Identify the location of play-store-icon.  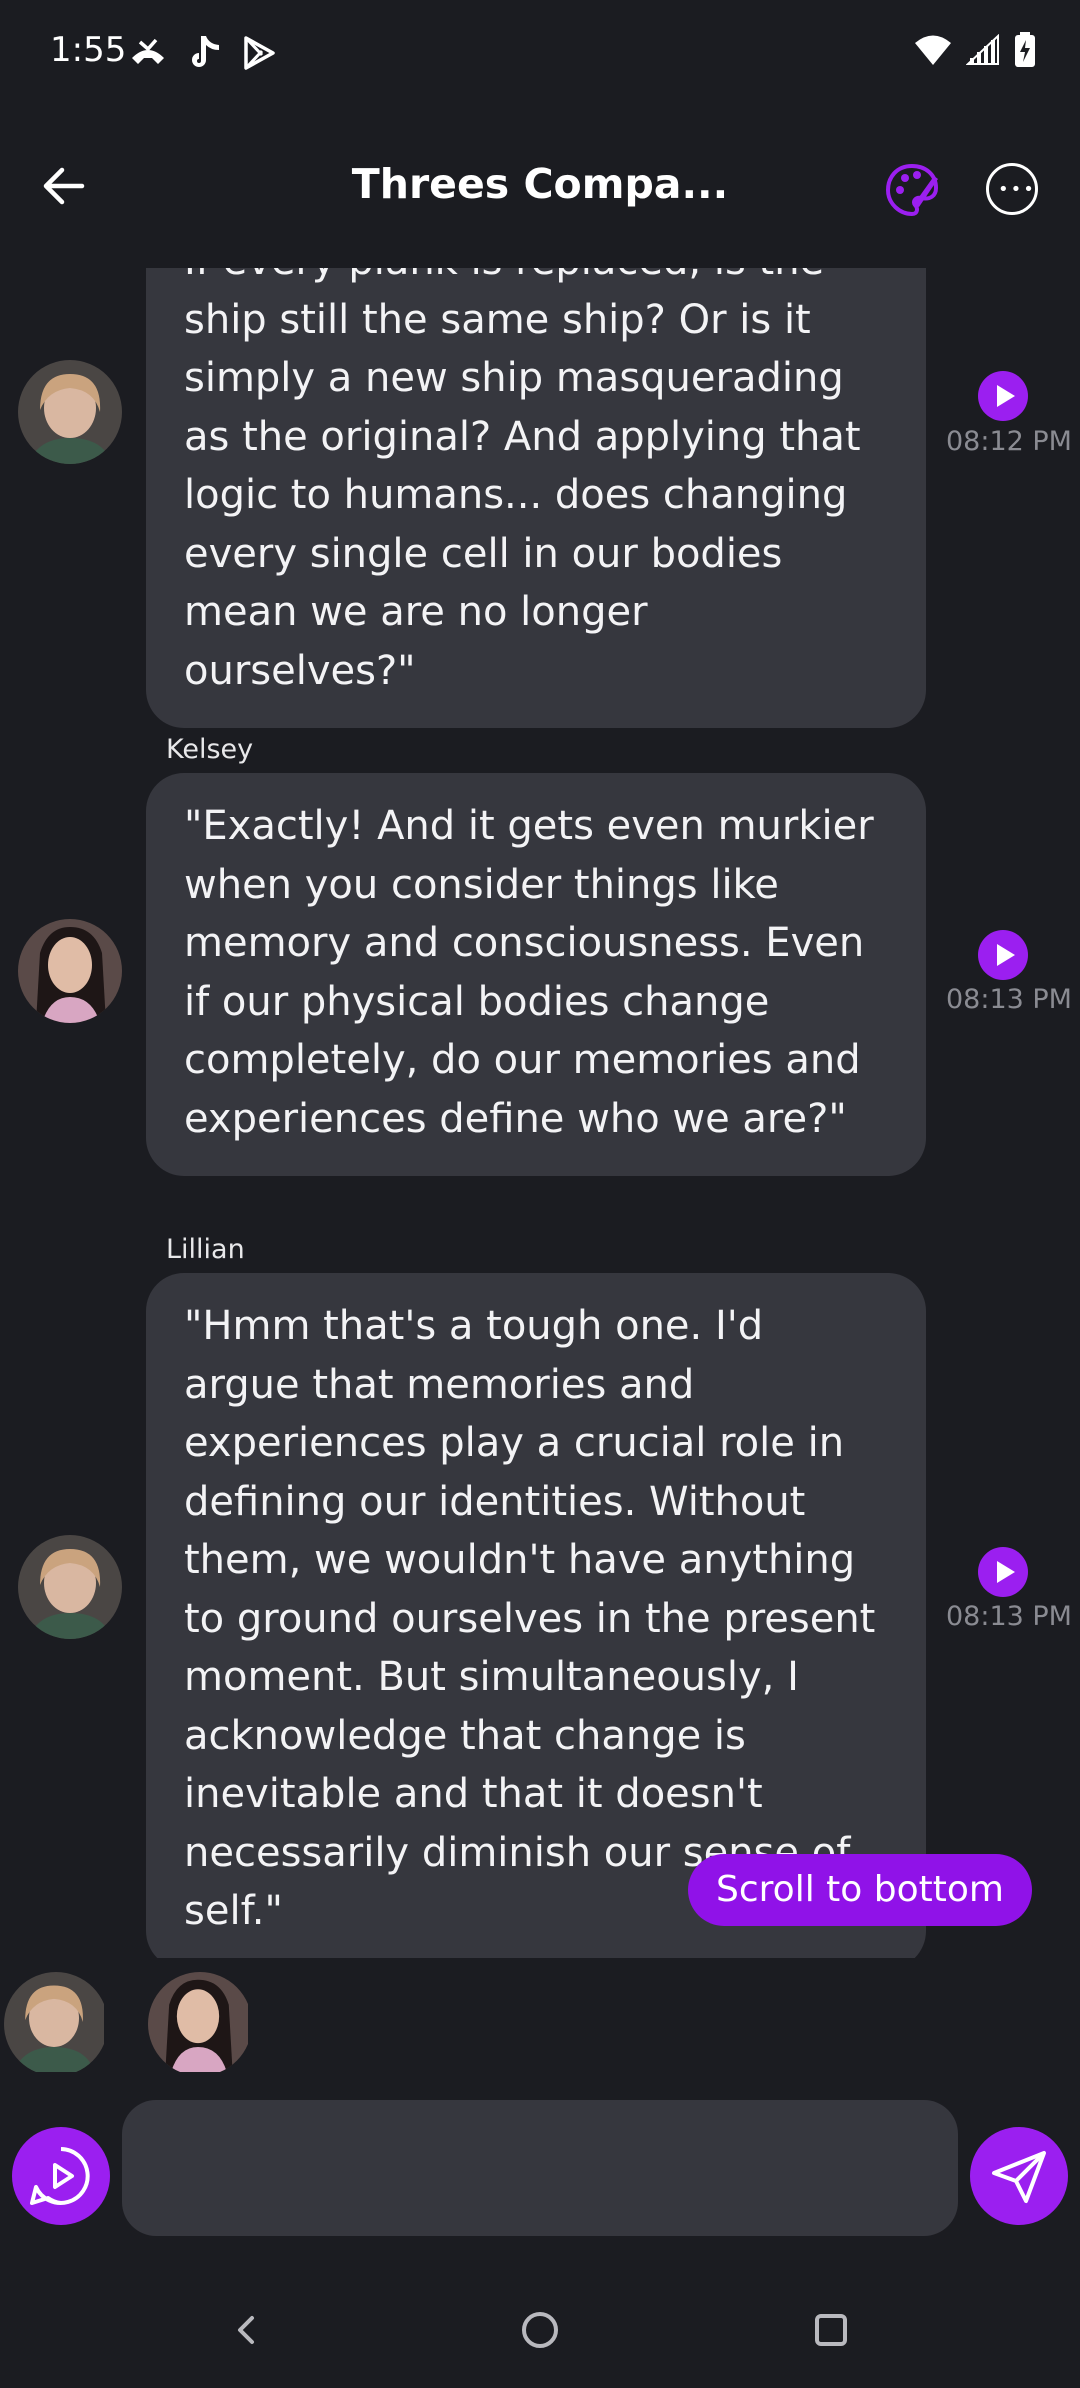
(259, 53).